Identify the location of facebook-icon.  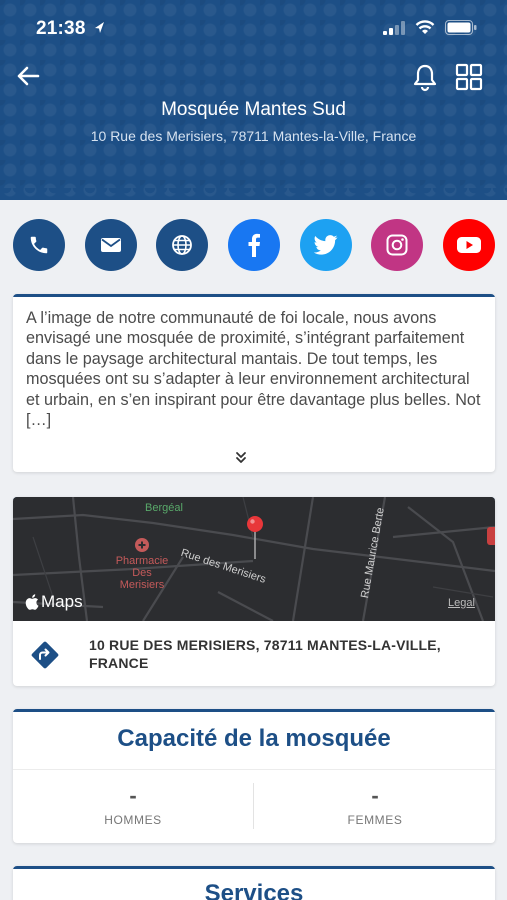
(254, 245).